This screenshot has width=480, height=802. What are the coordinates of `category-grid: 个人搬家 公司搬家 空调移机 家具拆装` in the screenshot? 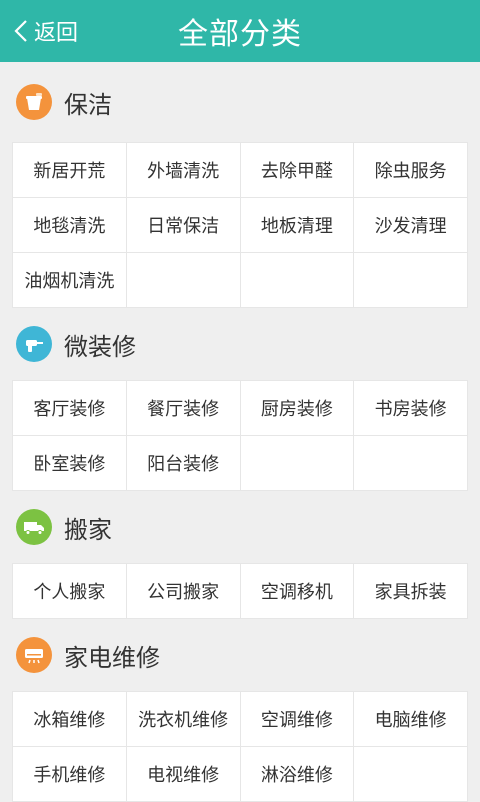 It's located at (240, 591).